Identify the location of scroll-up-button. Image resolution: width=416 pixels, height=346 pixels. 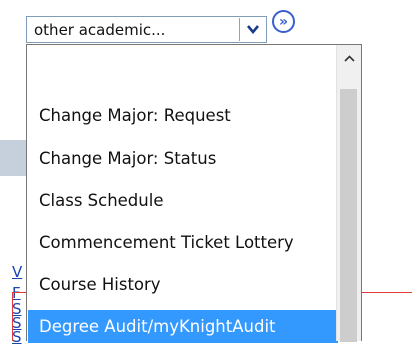
(349, 58).